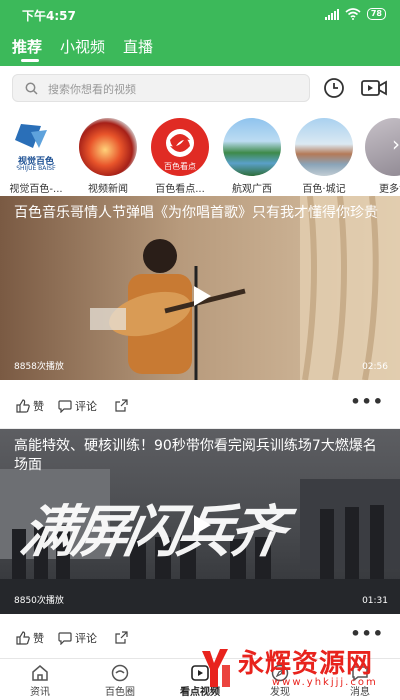 The width and height of the screenshot is (400, 700). Describe the element at coordinates (120, 673) in the screenshot. I see `circle-icon` at that location.